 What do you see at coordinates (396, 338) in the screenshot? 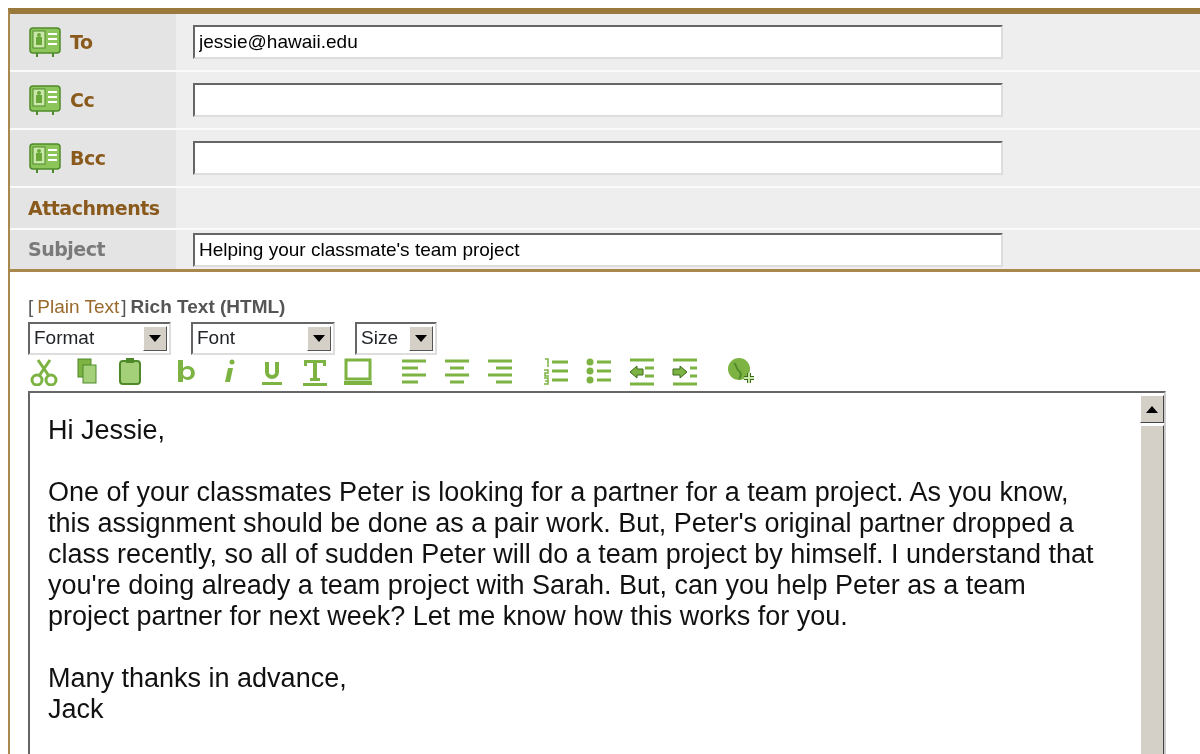
I see `dropdown: Size` at bounding box center [396, 338].